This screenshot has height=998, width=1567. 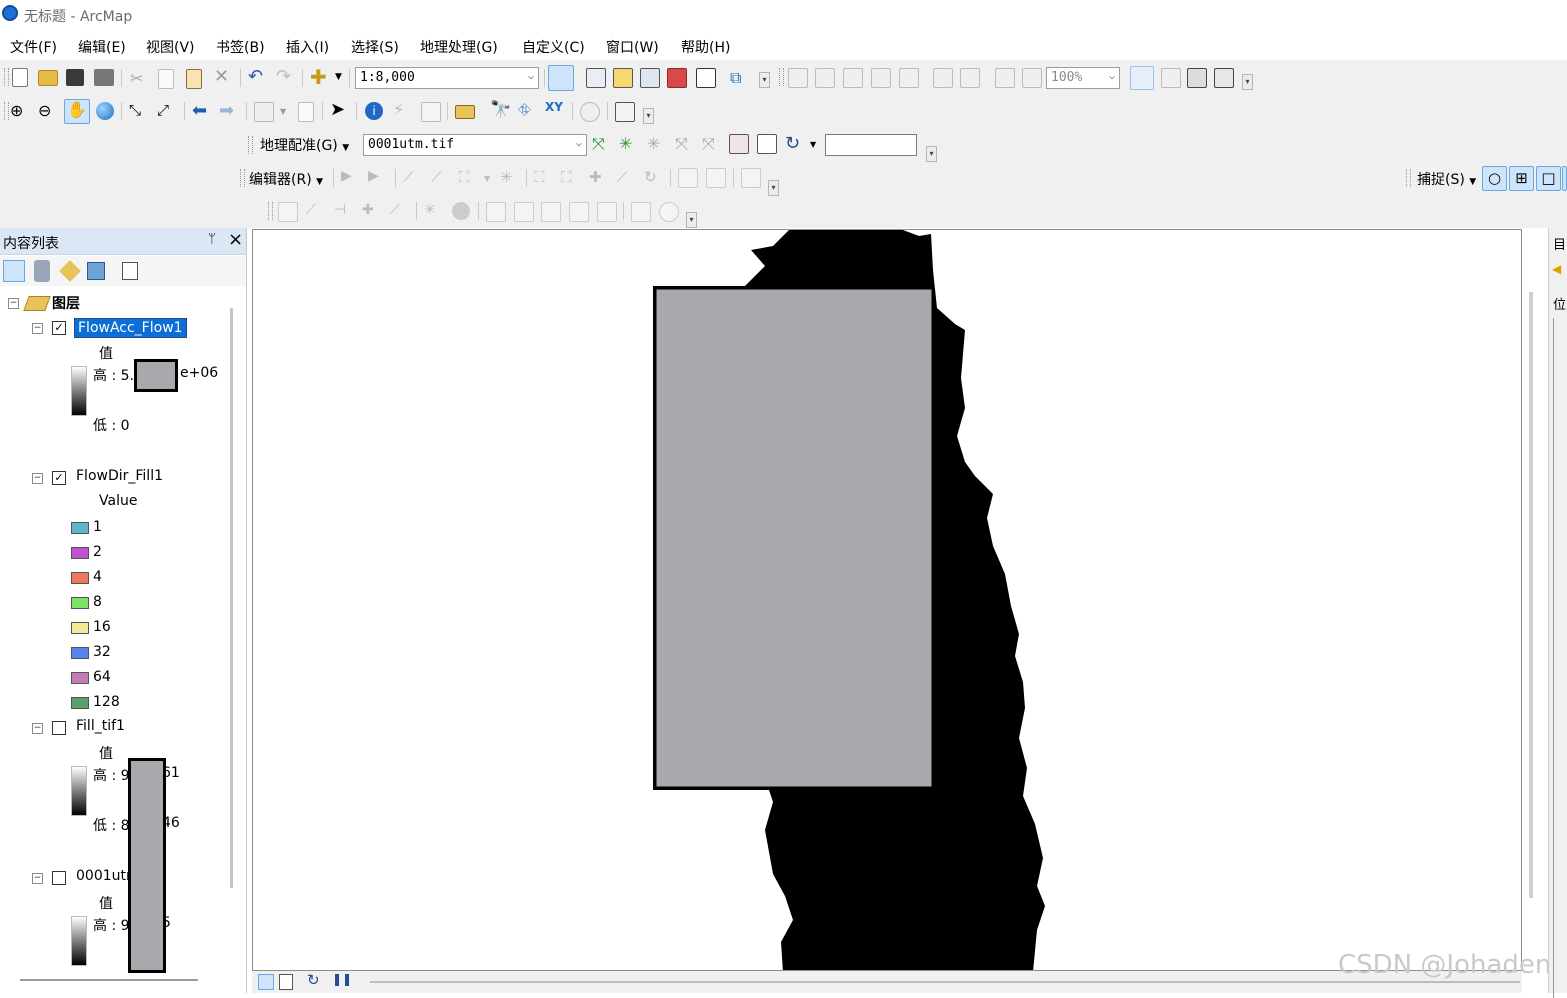 I want to click on extend-icon: ⊣, so click(x=344, y=212).